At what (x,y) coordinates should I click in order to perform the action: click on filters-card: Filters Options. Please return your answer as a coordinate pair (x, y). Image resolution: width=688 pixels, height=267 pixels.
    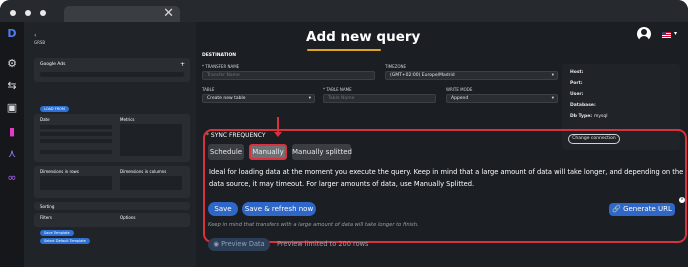
    Looking at the image, I should click on (112, 220).